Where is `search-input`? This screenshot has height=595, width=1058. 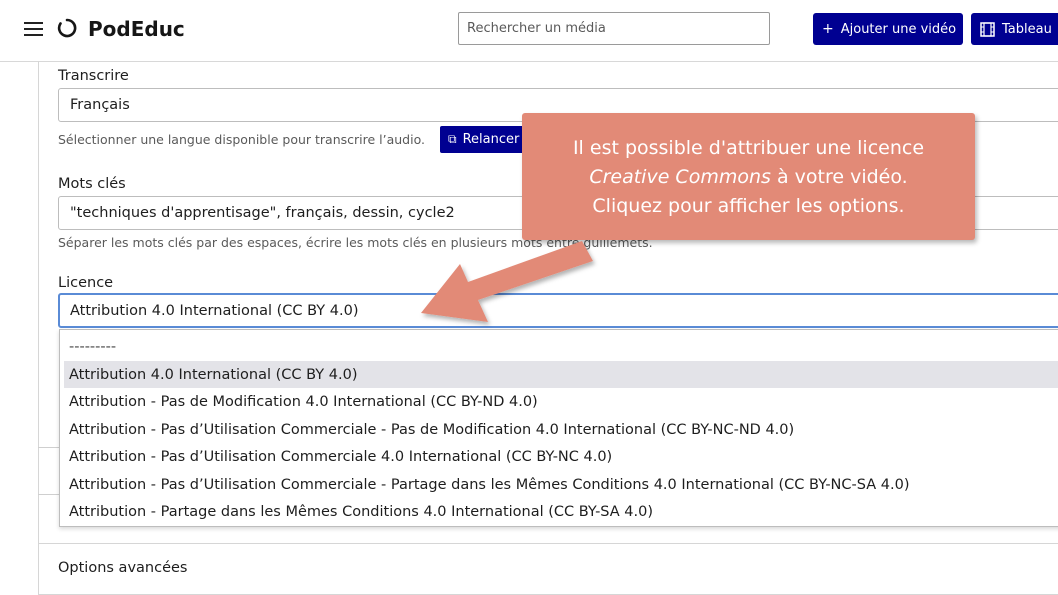
search-input is located at coordinates (614, 28).